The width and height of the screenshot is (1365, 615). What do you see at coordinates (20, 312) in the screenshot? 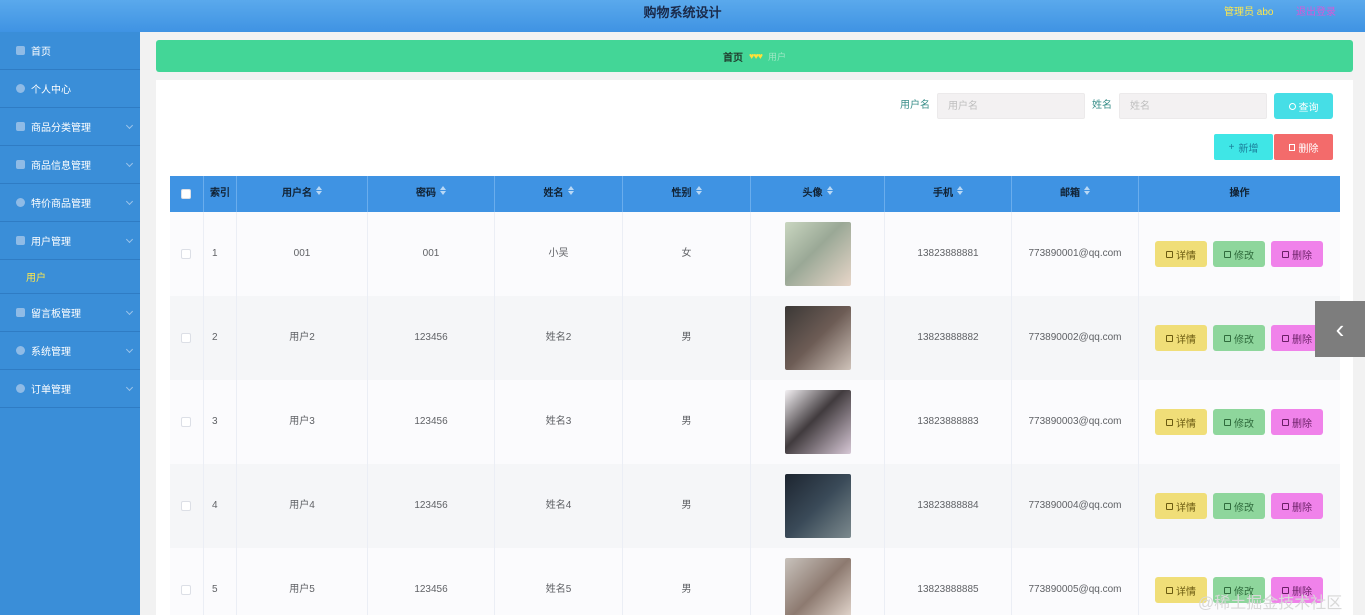
I see `message-icon` at bounding box center [20, 312].